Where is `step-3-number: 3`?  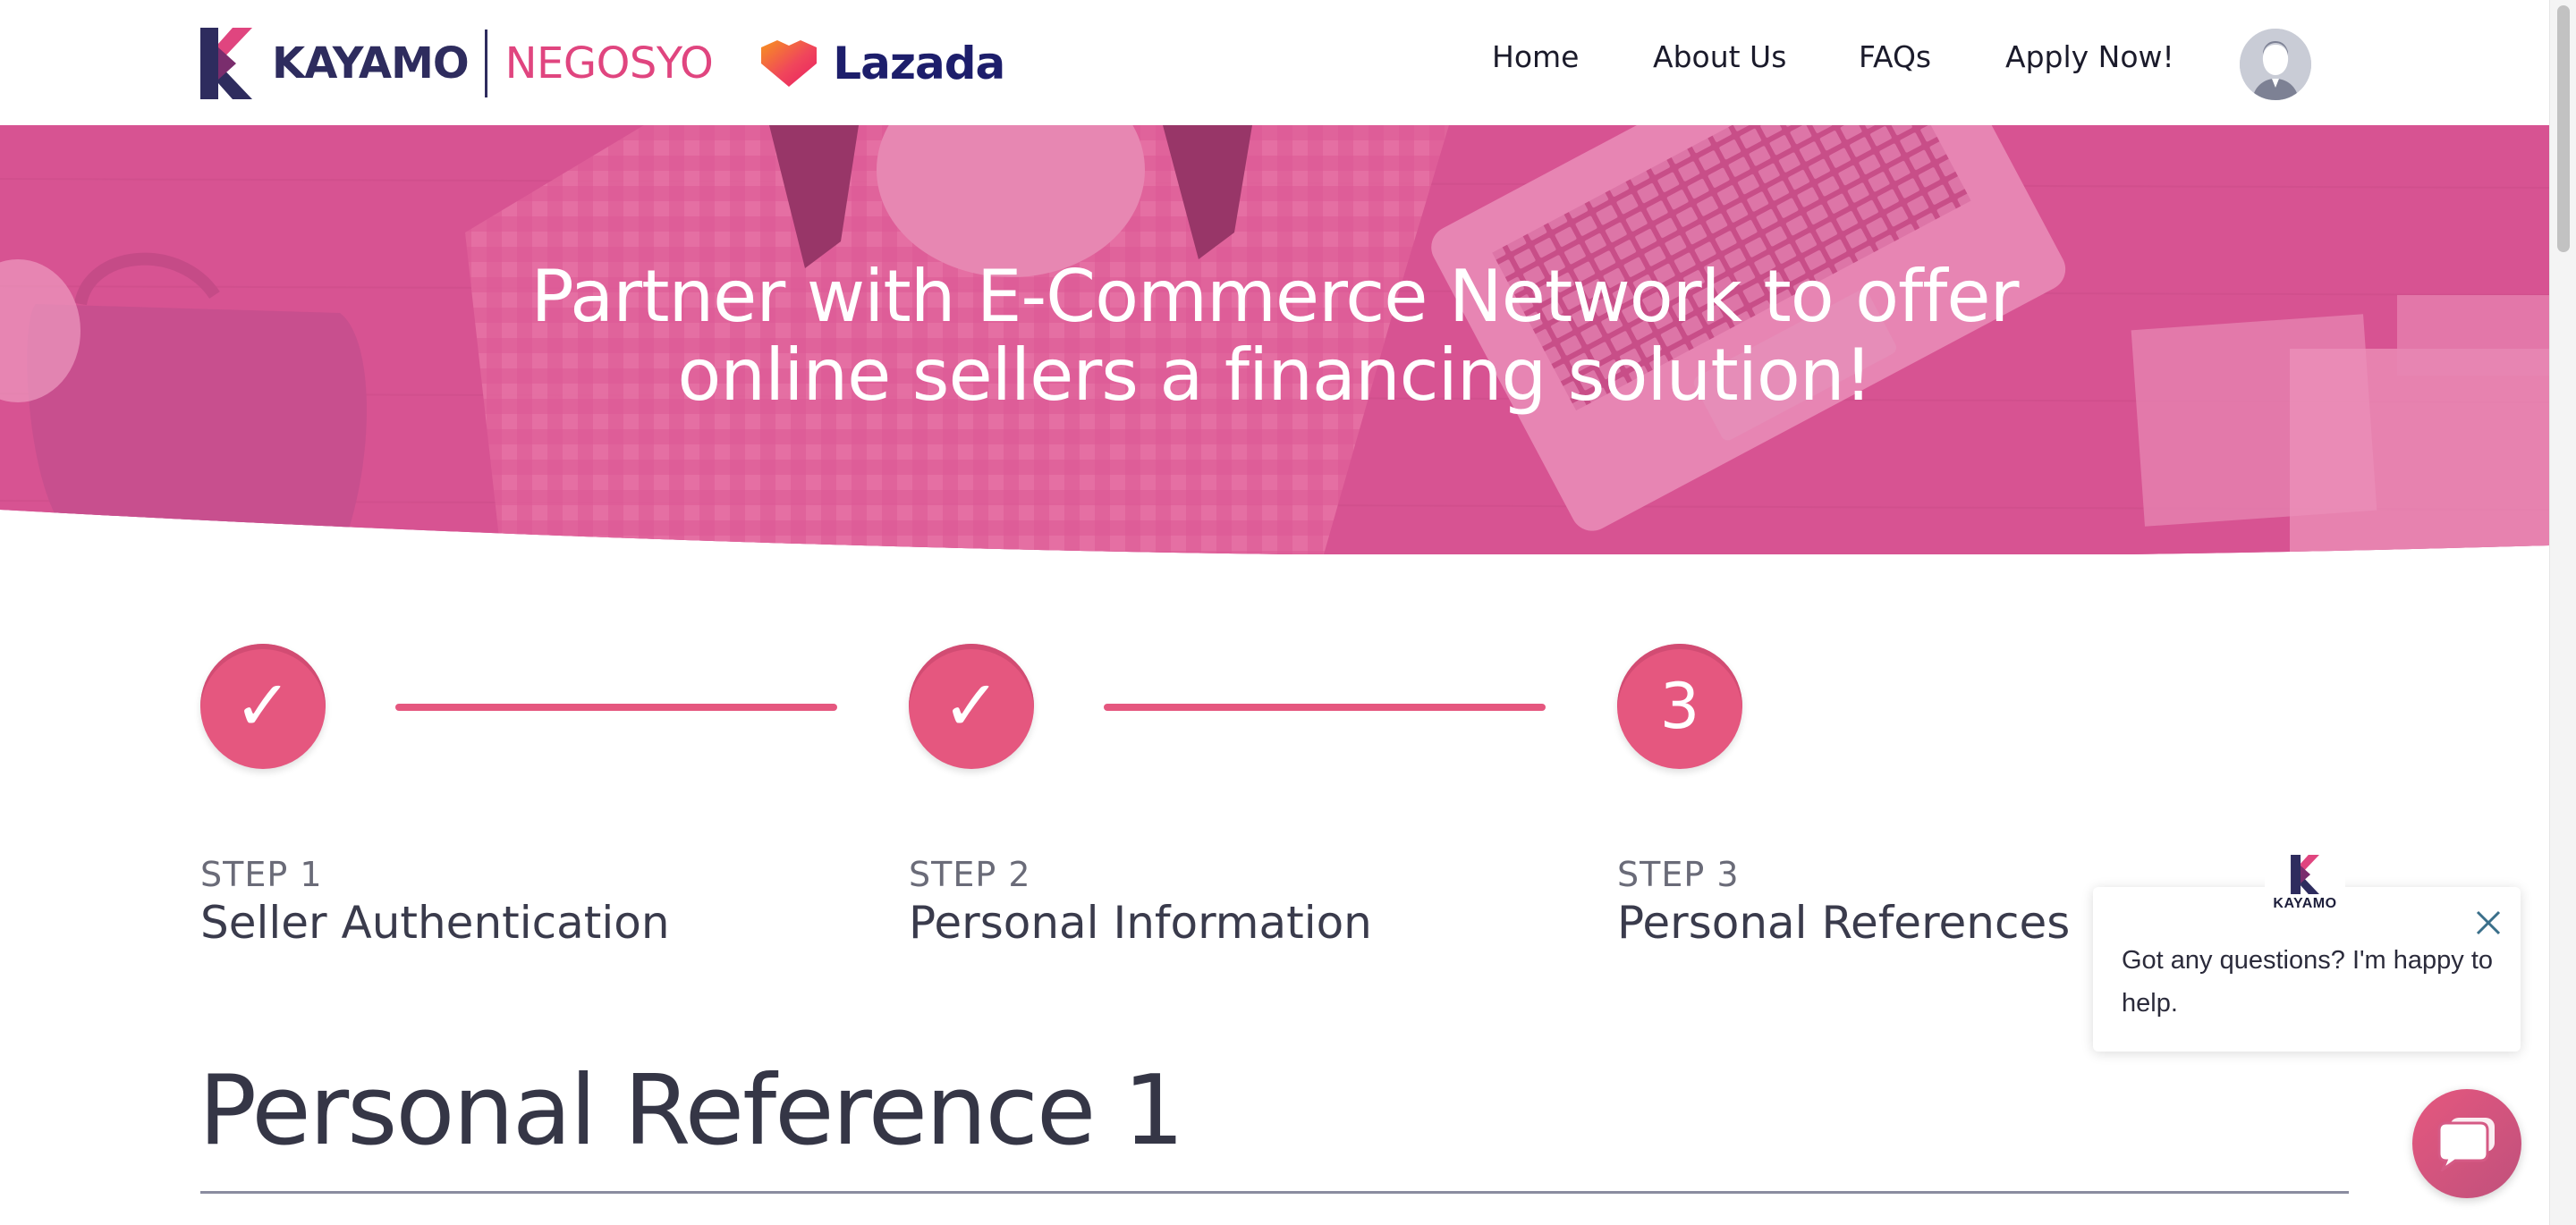
step-3-number: 3 is located at coordinates (1679, 707).